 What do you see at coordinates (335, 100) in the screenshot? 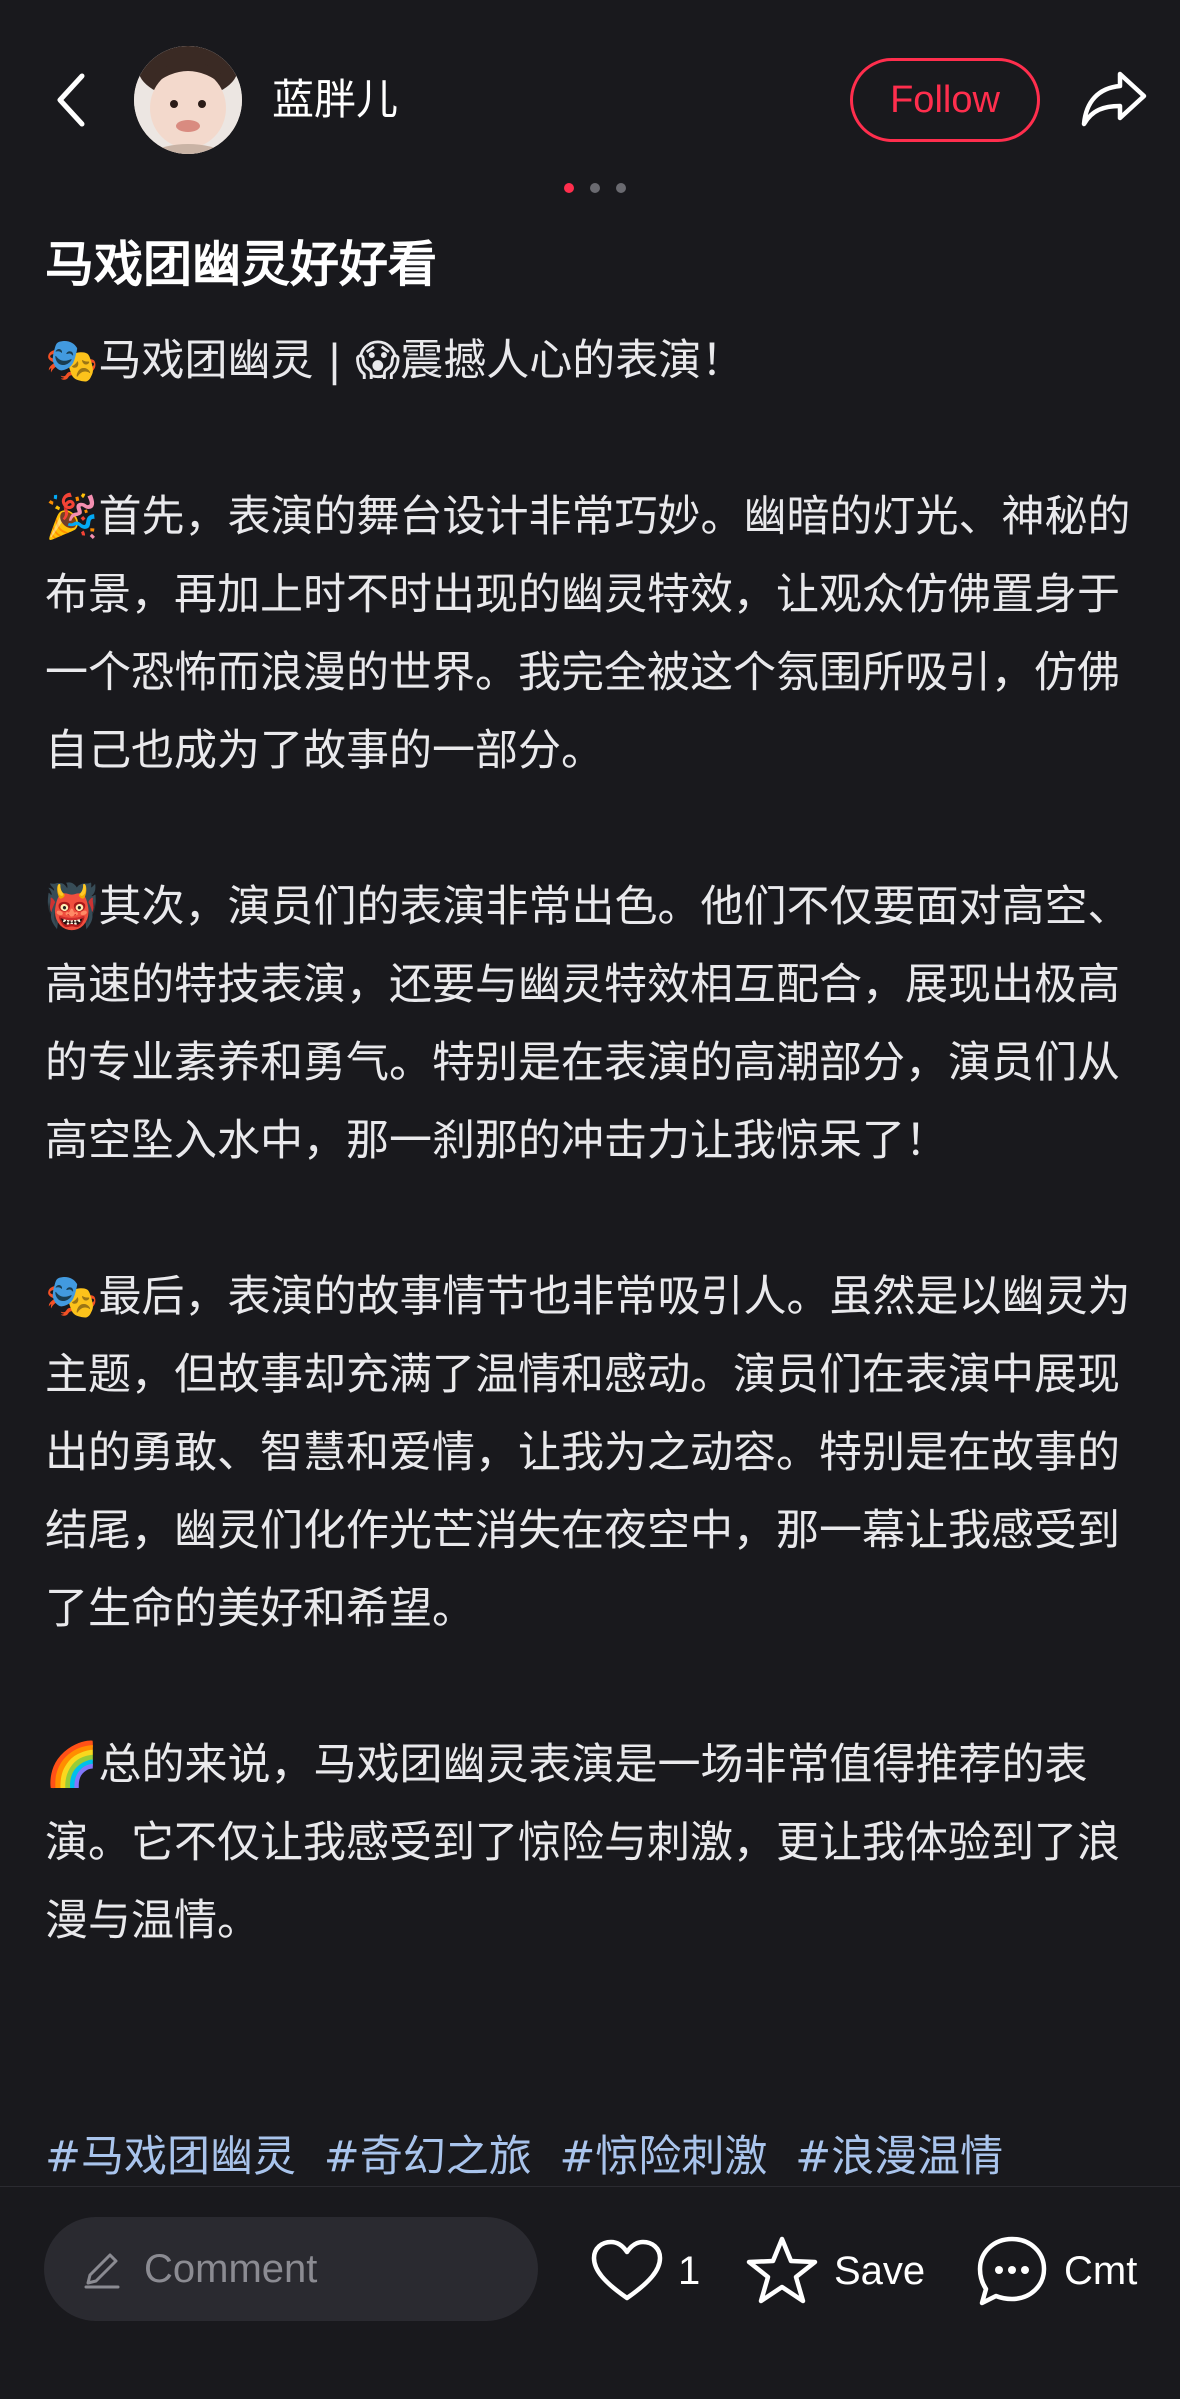
I see `author-name: 蓝胖儿` at bounding box center [335, 100].